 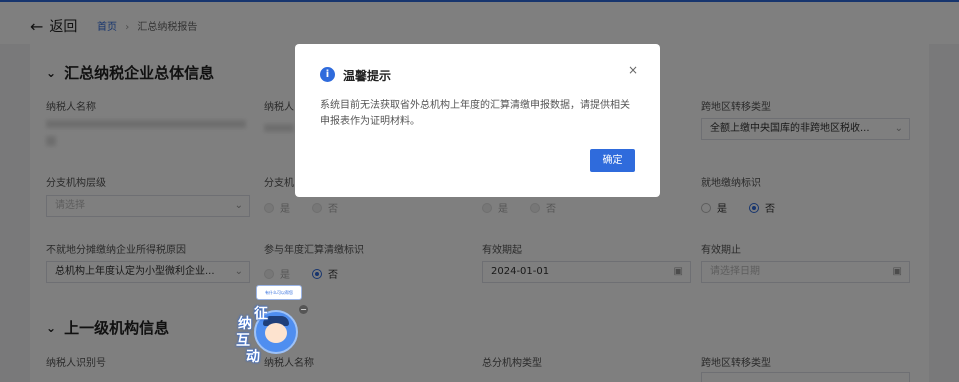 What do you see at coordinates (261, 314) in the screenshot?
I see `mascot-char-1: 征` at bounding box center [261, 314].